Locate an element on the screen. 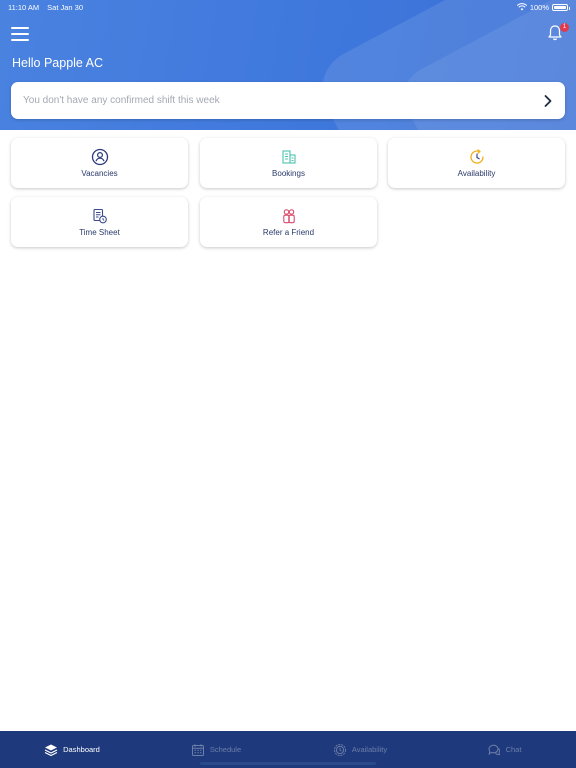 This screenshot has width=576, height=768. tile-time-sheet: Time Sheet is located at coordinates (99, 222).